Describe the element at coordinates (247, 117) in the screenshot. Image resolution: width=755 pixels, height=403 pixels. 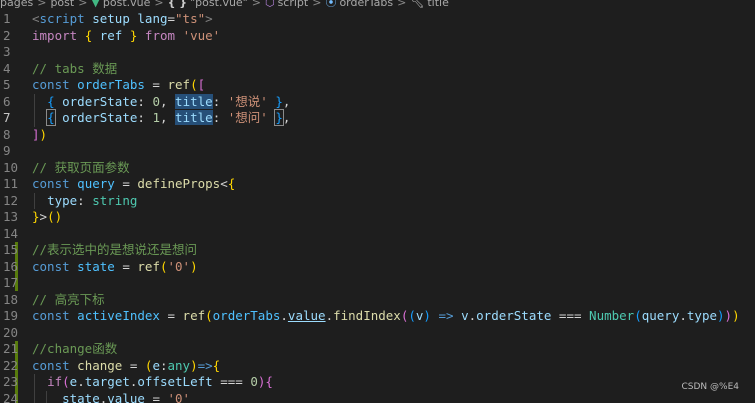
I see `code-token: '想问'` at that location.